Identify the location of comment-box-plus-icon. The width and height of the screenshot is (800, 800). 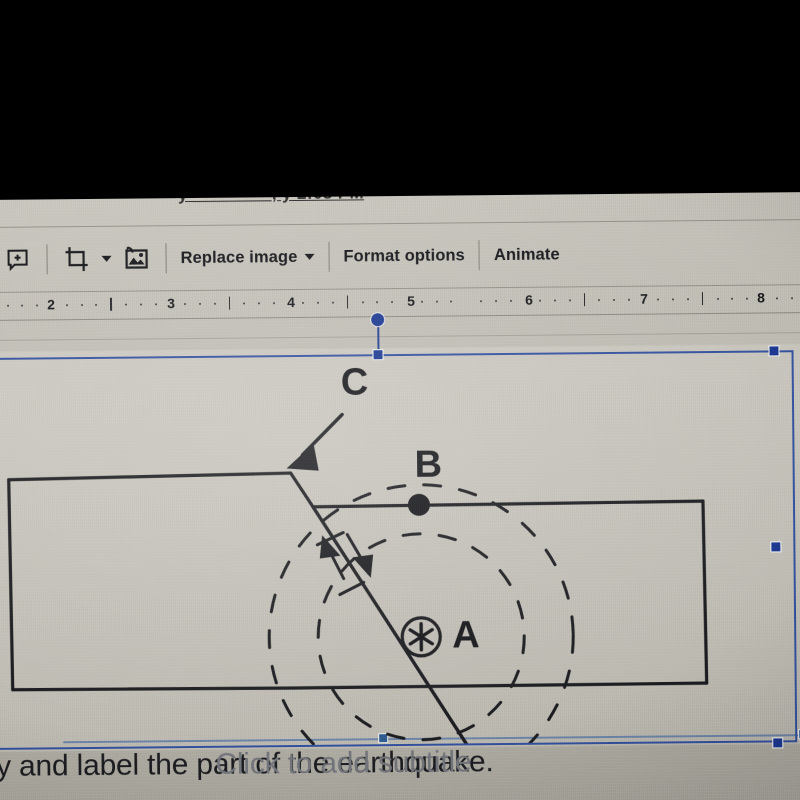
(18, 259).